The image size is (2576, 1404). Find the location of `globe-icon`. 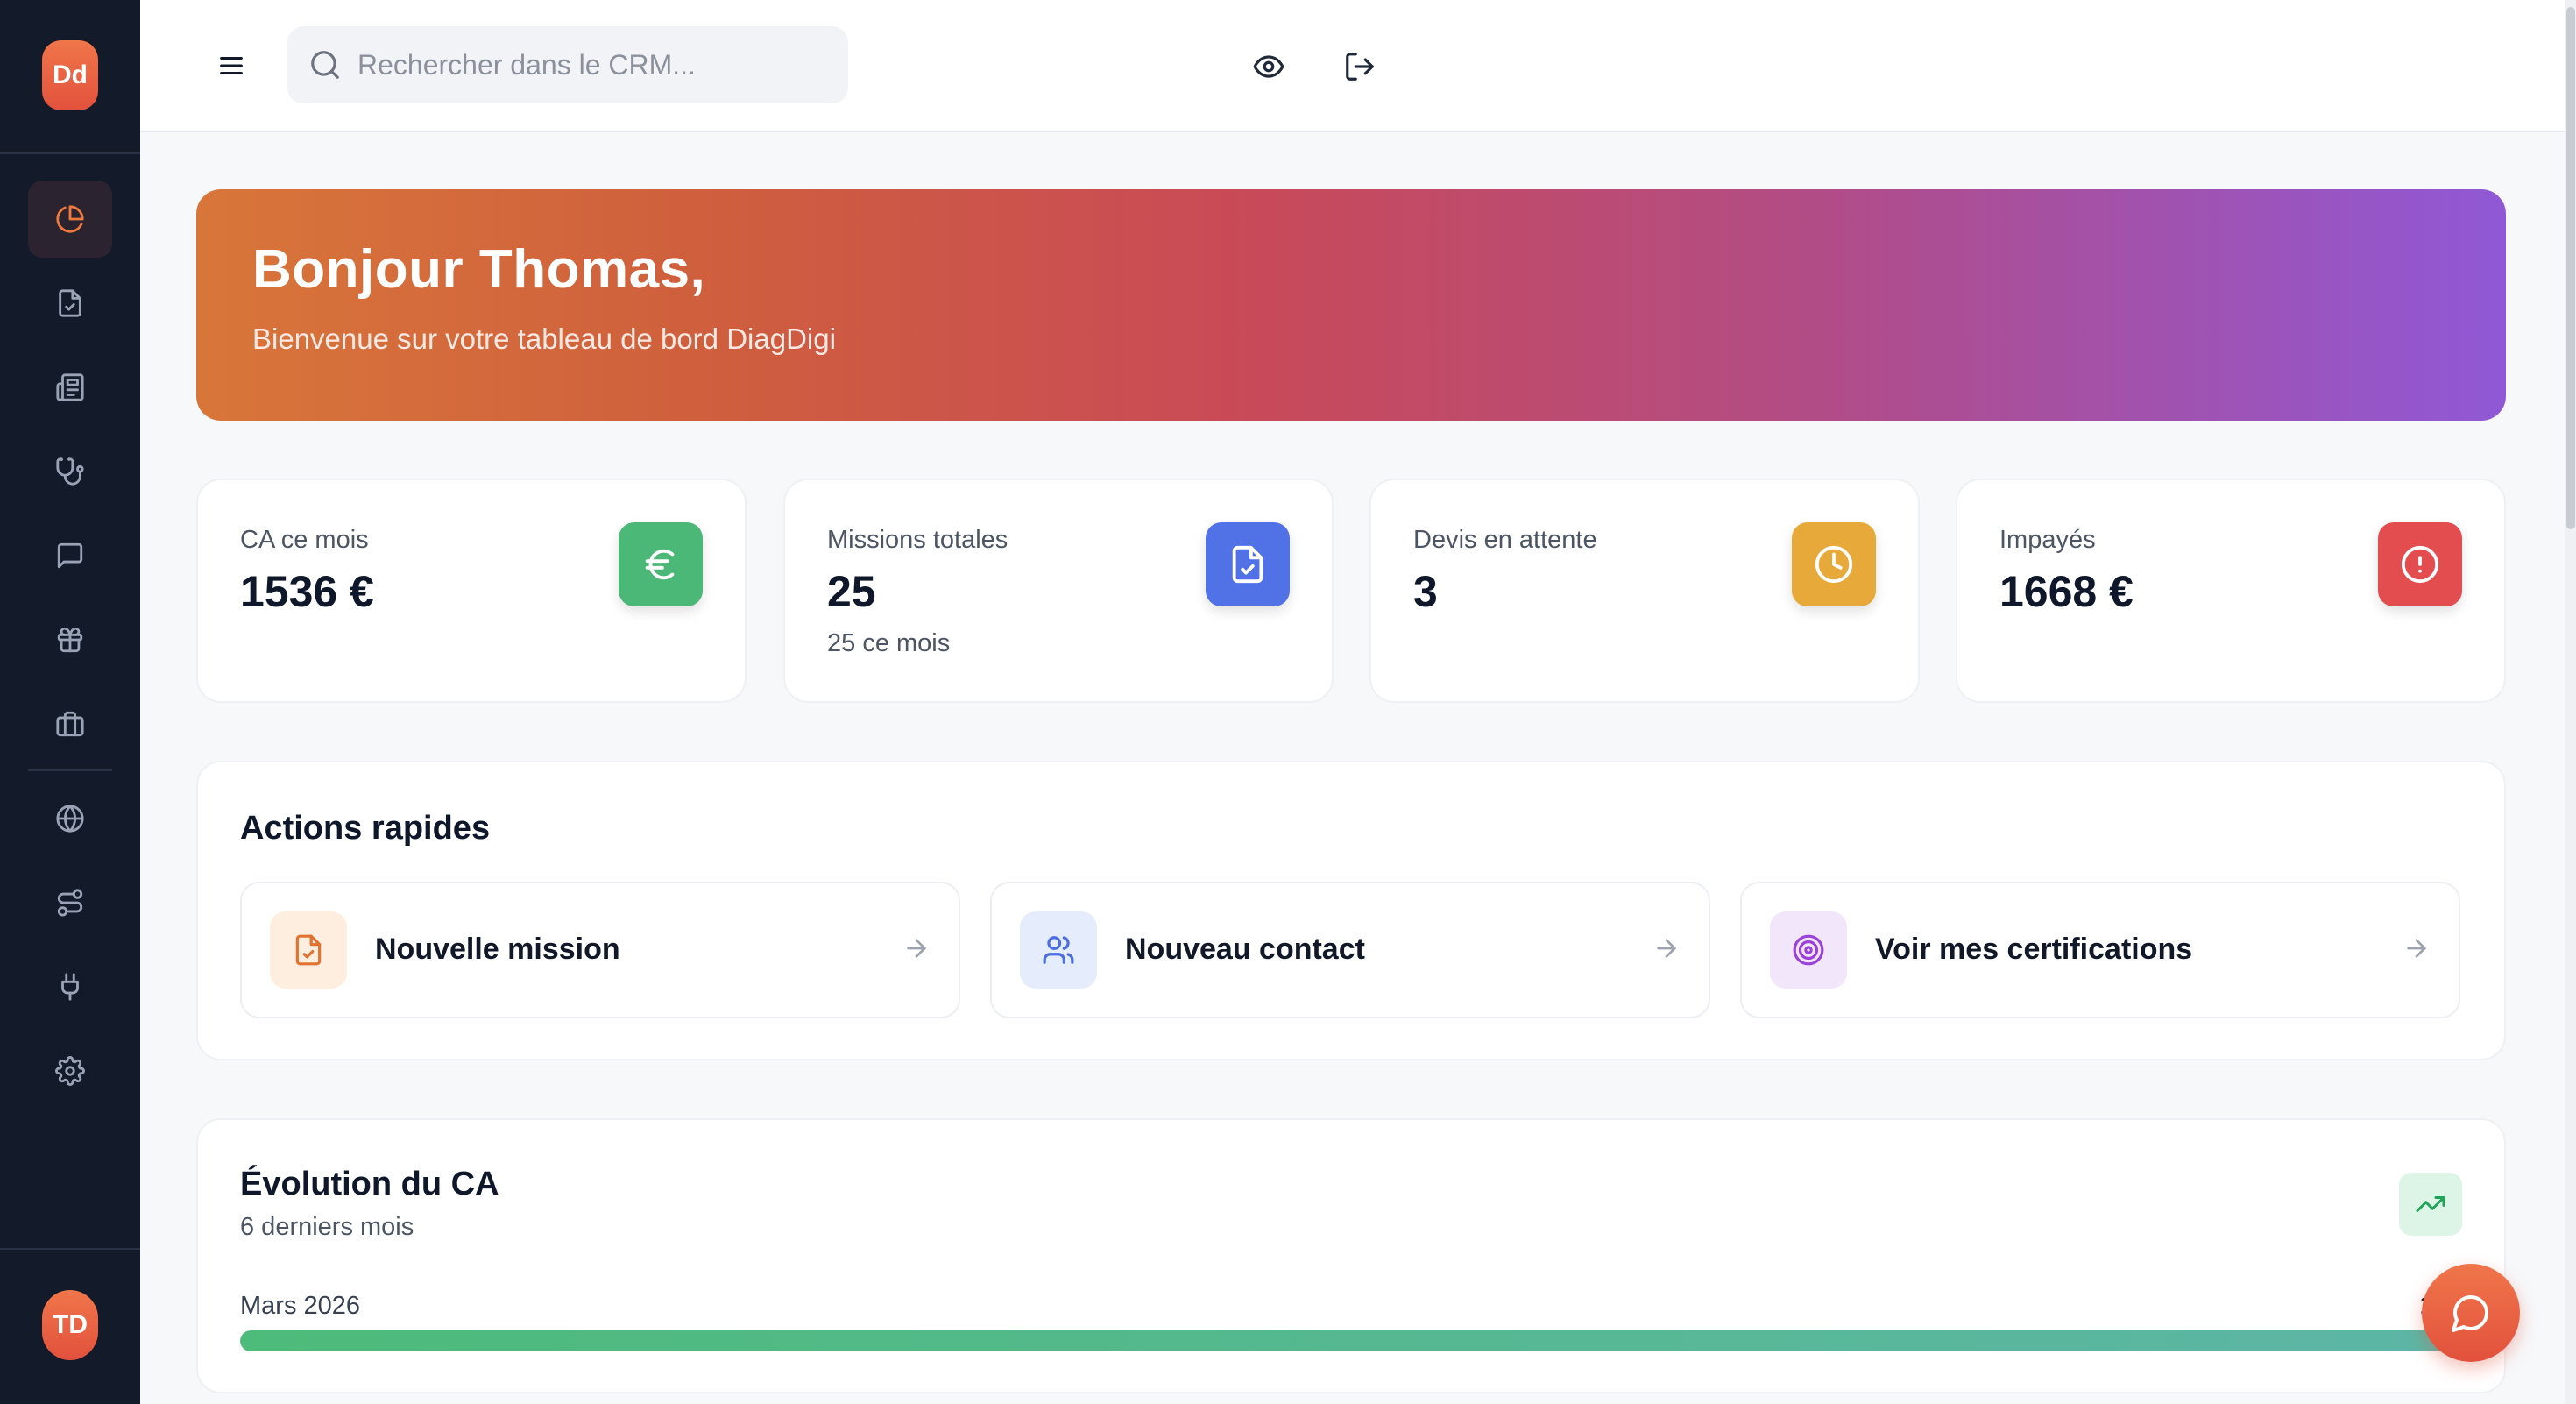

globe-icon is located at coordinates (70, 819).